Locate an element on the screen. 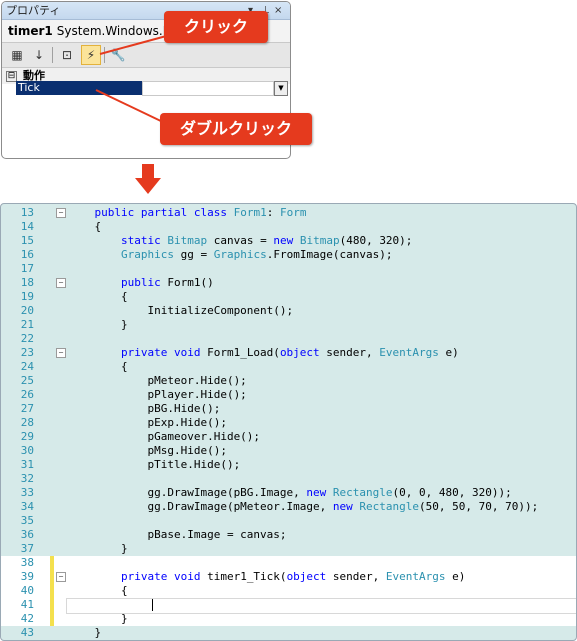 The width and height of the screenshot is (577, 641). code-line: 18 − public Form1() is located at coordinates (288, 283).